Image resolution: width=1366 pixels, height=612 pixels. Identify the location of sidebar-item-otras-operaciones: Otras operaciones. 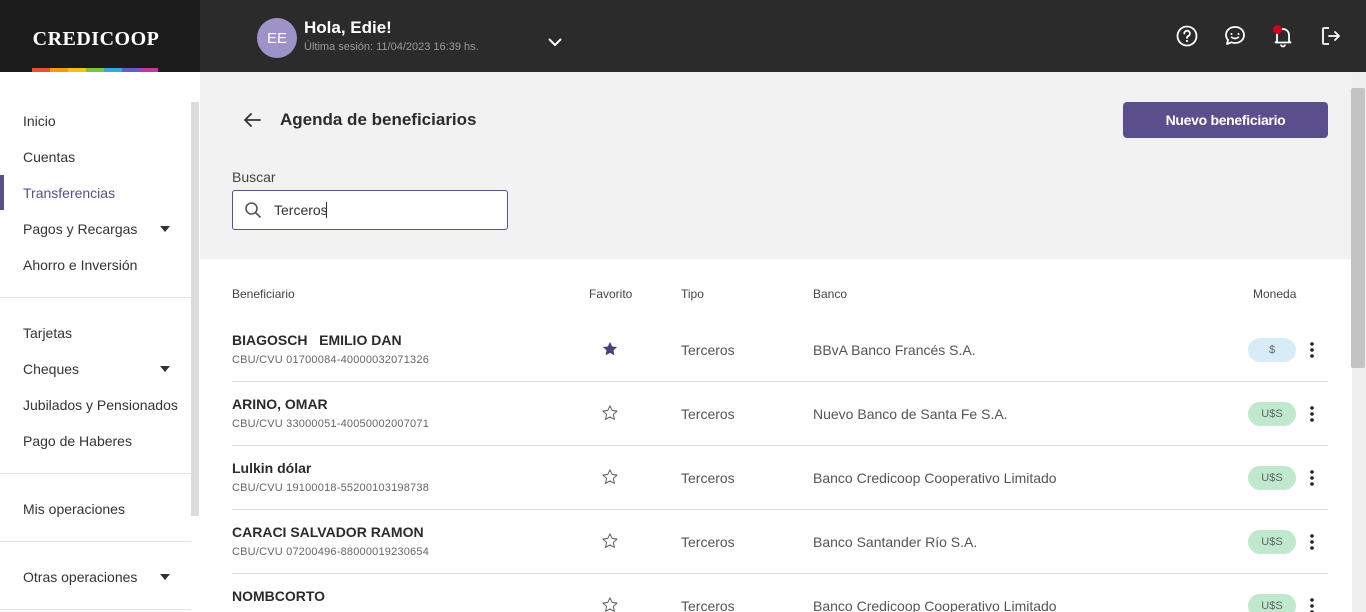
(80, 577).